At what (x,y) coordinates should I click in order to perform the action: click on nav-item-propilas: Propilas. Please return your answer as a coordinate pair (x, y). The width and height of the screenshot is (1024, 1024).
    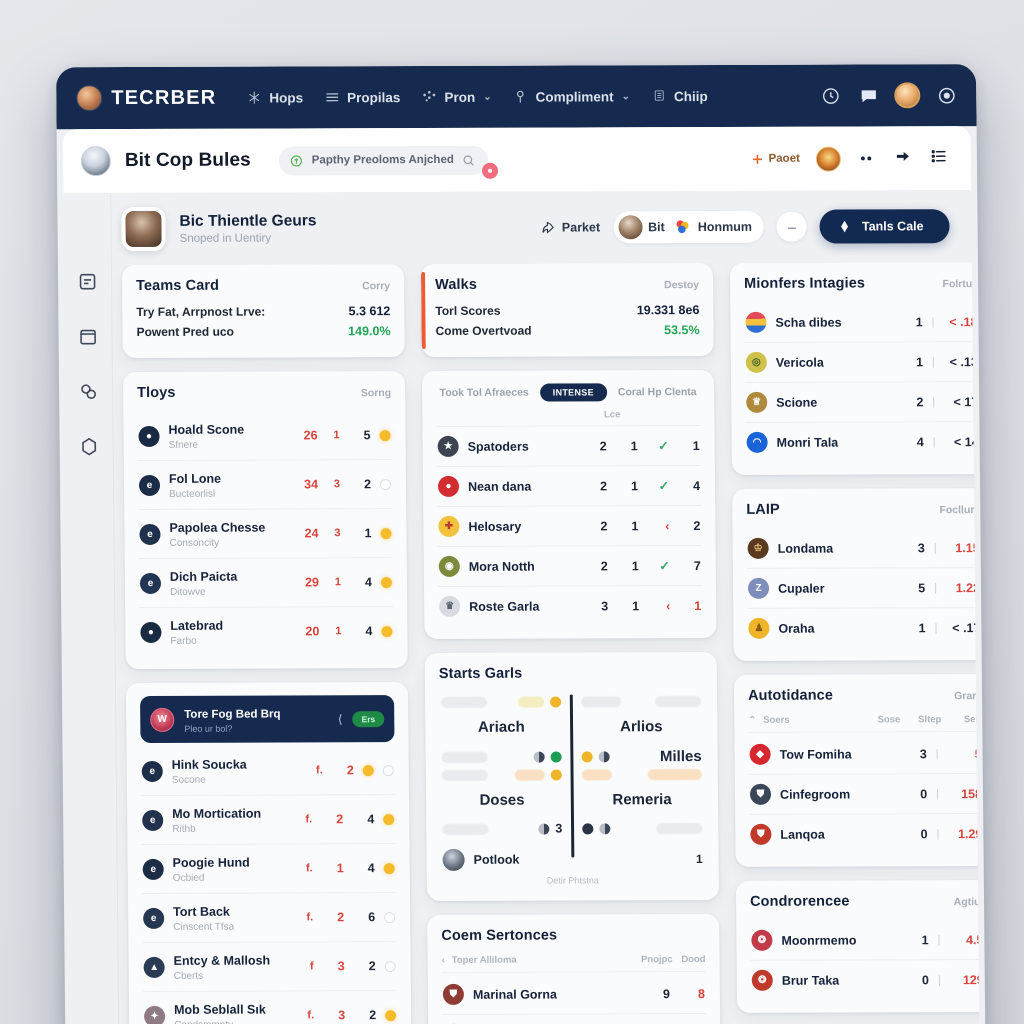
    Looking at the image, I should click on (362, 97).